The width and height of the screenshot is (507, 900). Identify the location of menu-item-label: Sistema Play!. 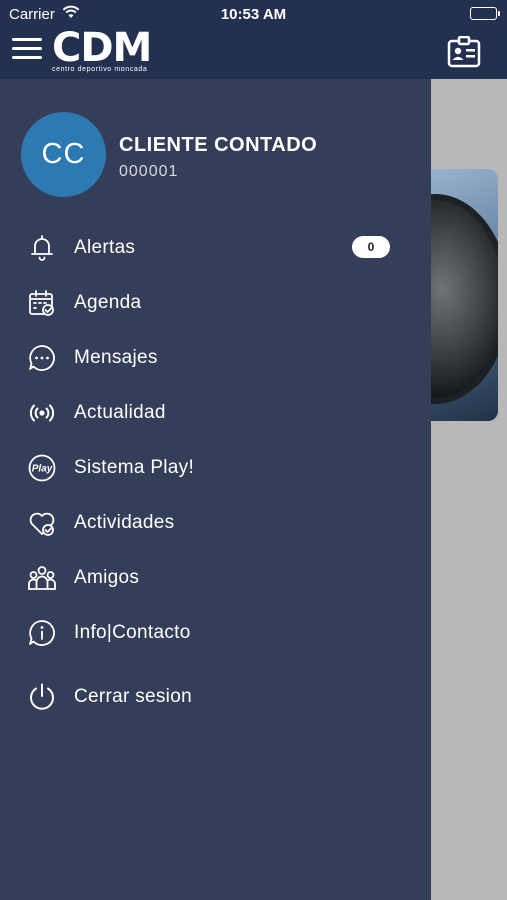
(134, 467).